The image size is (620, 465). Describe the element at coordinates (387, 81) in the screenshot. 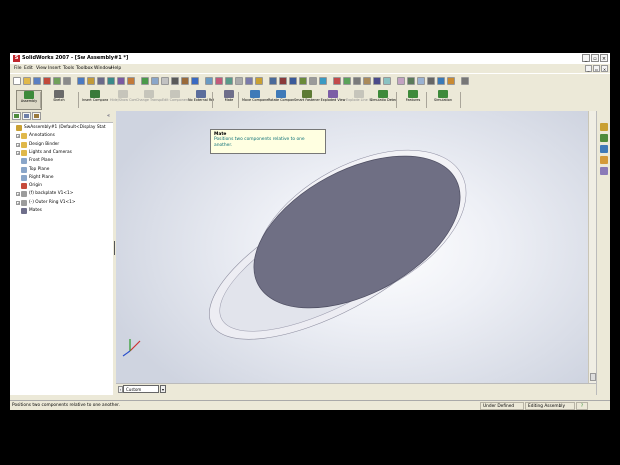

I see `standard-tool-36-icon` at that location.